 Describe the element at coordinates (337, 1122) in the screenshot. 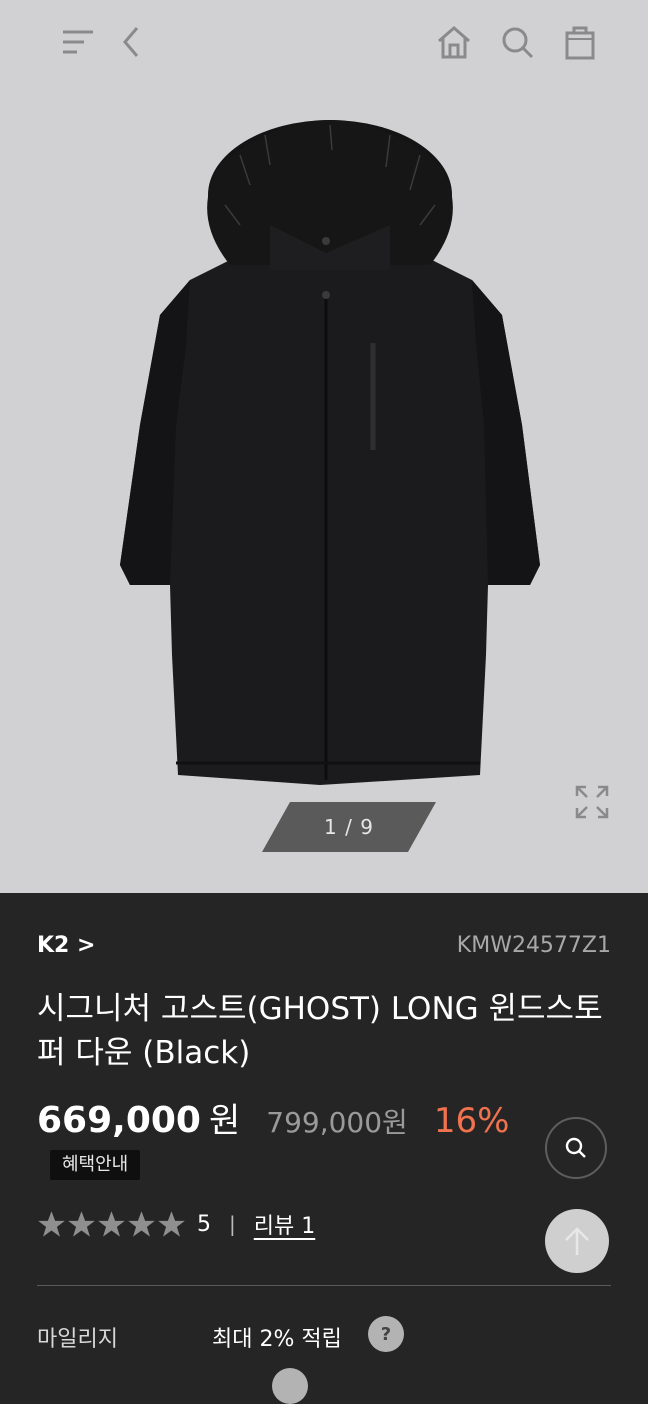

I see `original-price: 799,000원` at that location.